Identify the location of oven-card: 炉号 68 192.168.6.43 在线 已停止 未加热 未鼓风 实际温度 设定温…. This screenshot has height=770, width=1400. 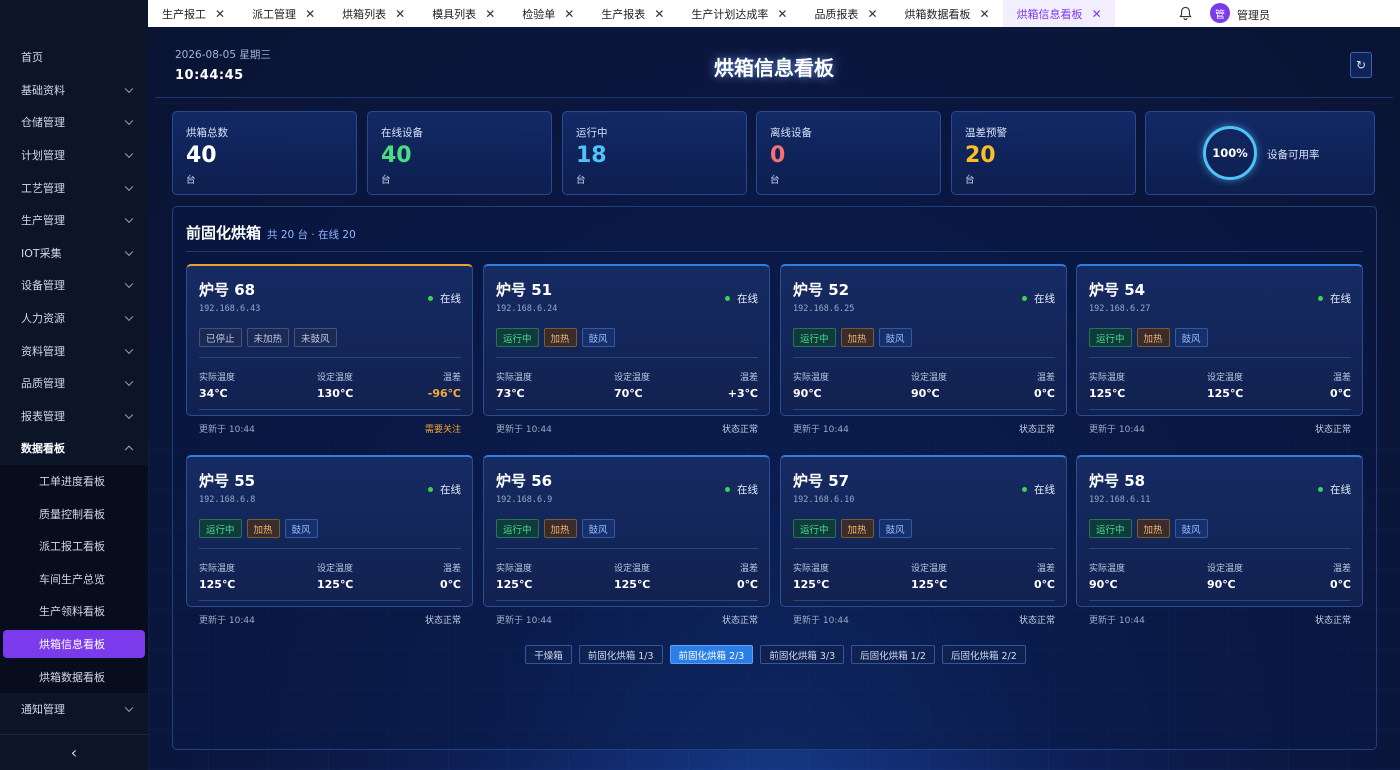
(329, 349).